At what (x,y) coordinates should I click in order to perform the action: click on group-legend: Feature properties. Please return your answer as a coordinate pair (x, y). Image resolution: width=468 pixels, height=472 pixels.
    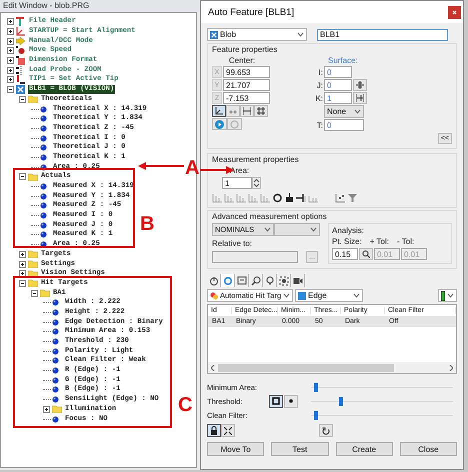
    Looking at the image, I should click on (332, 49).